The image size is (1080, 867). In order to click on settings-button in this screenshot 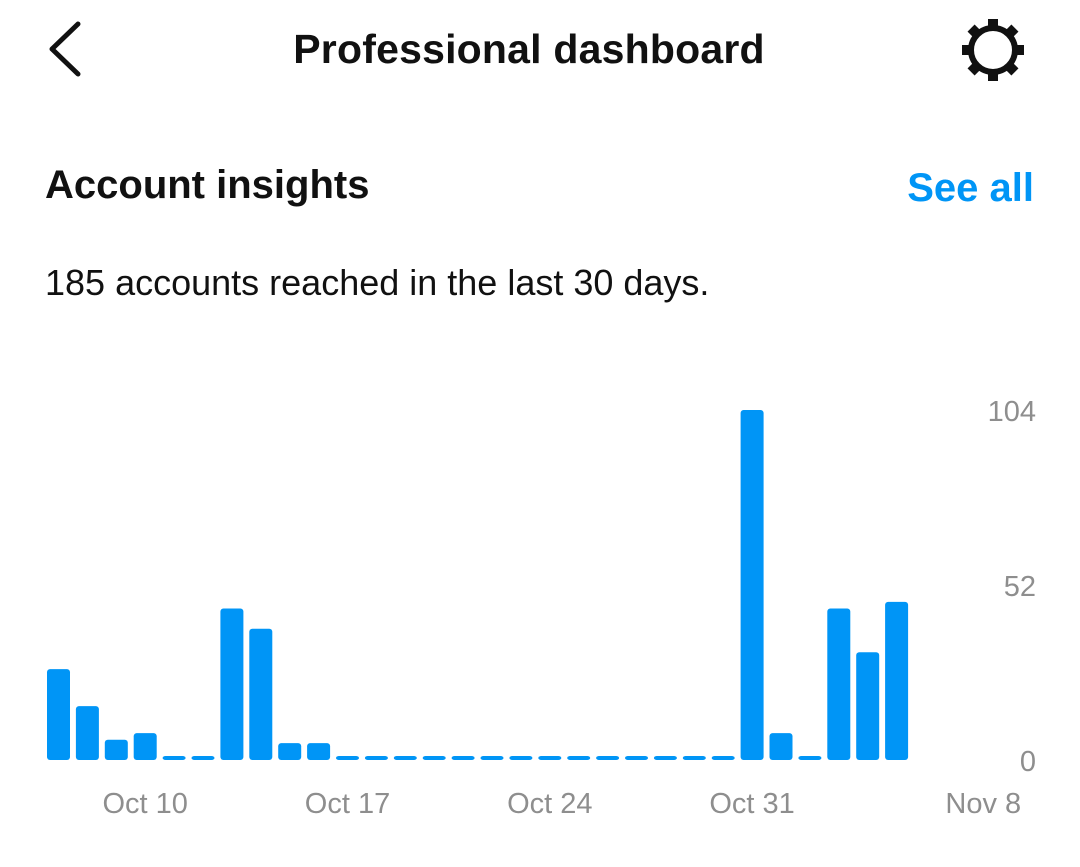, I will do `click(993, 50)`.